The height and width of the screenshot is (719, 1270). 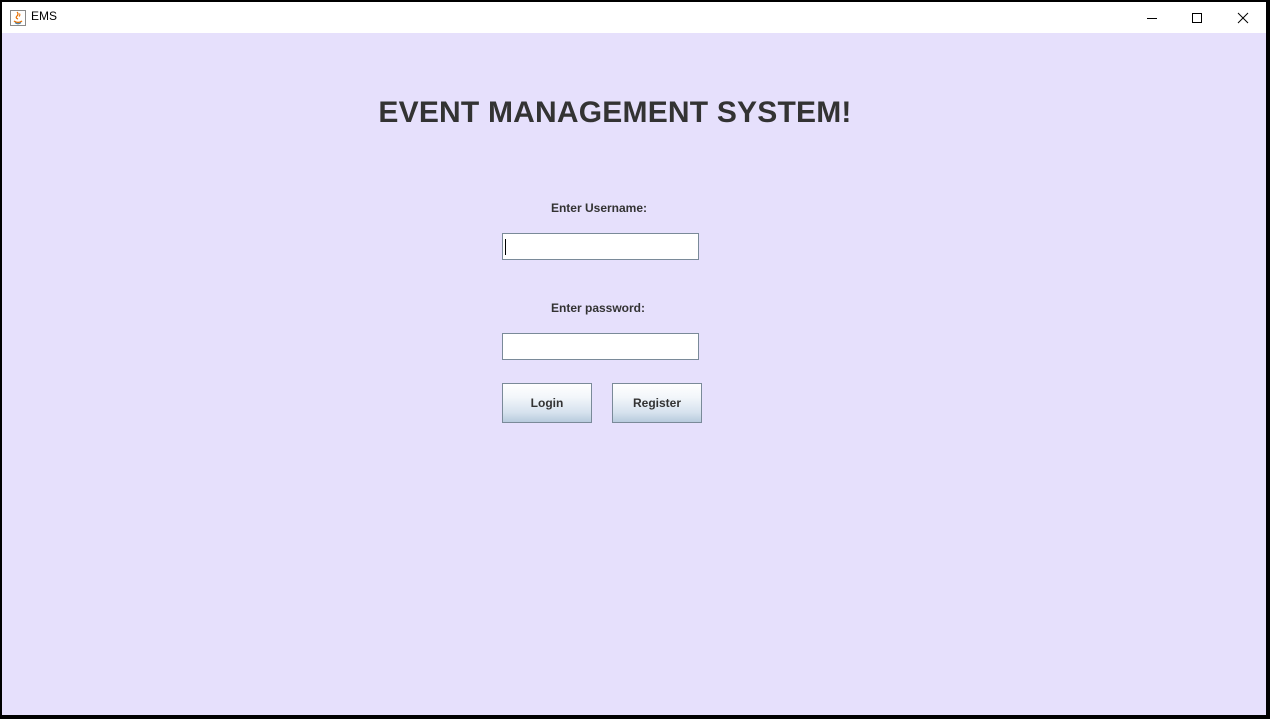 I want to click on maximize-button, so click(x=1197, y=17).